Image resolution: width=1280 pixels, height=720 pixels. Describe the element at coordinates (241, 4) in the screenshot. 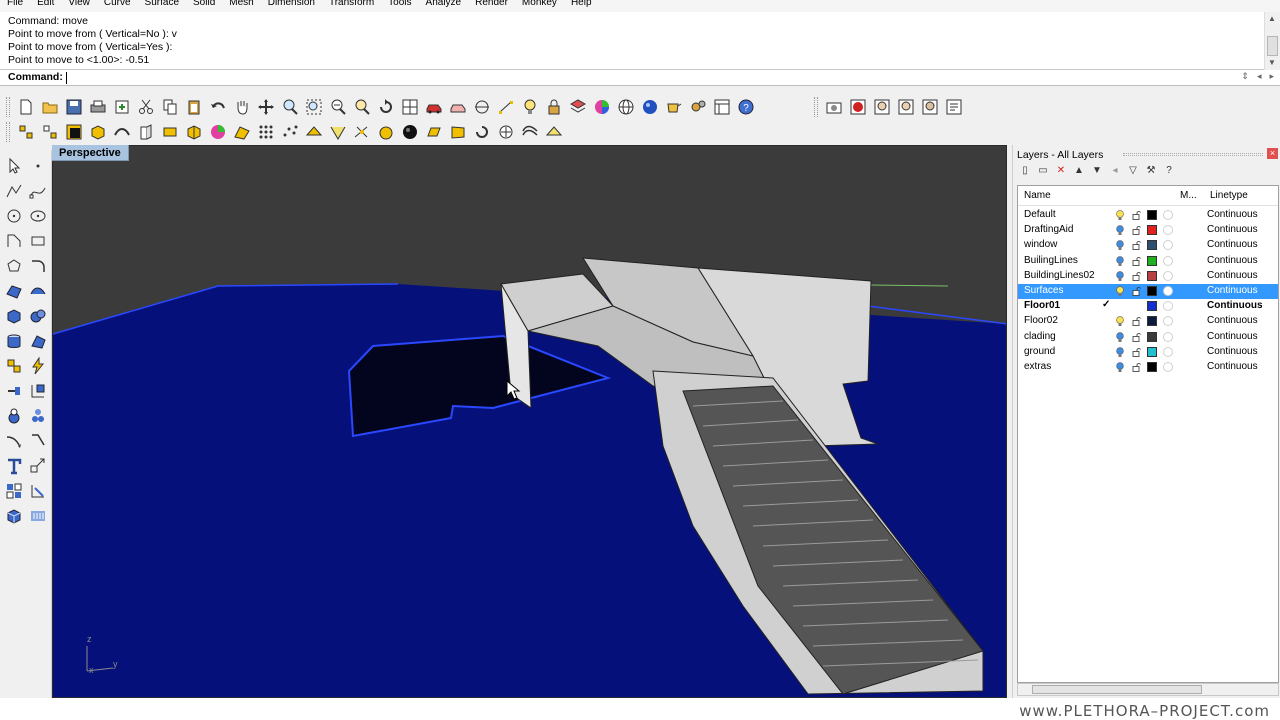

I see `menu-mesh: Mesh` at that location.